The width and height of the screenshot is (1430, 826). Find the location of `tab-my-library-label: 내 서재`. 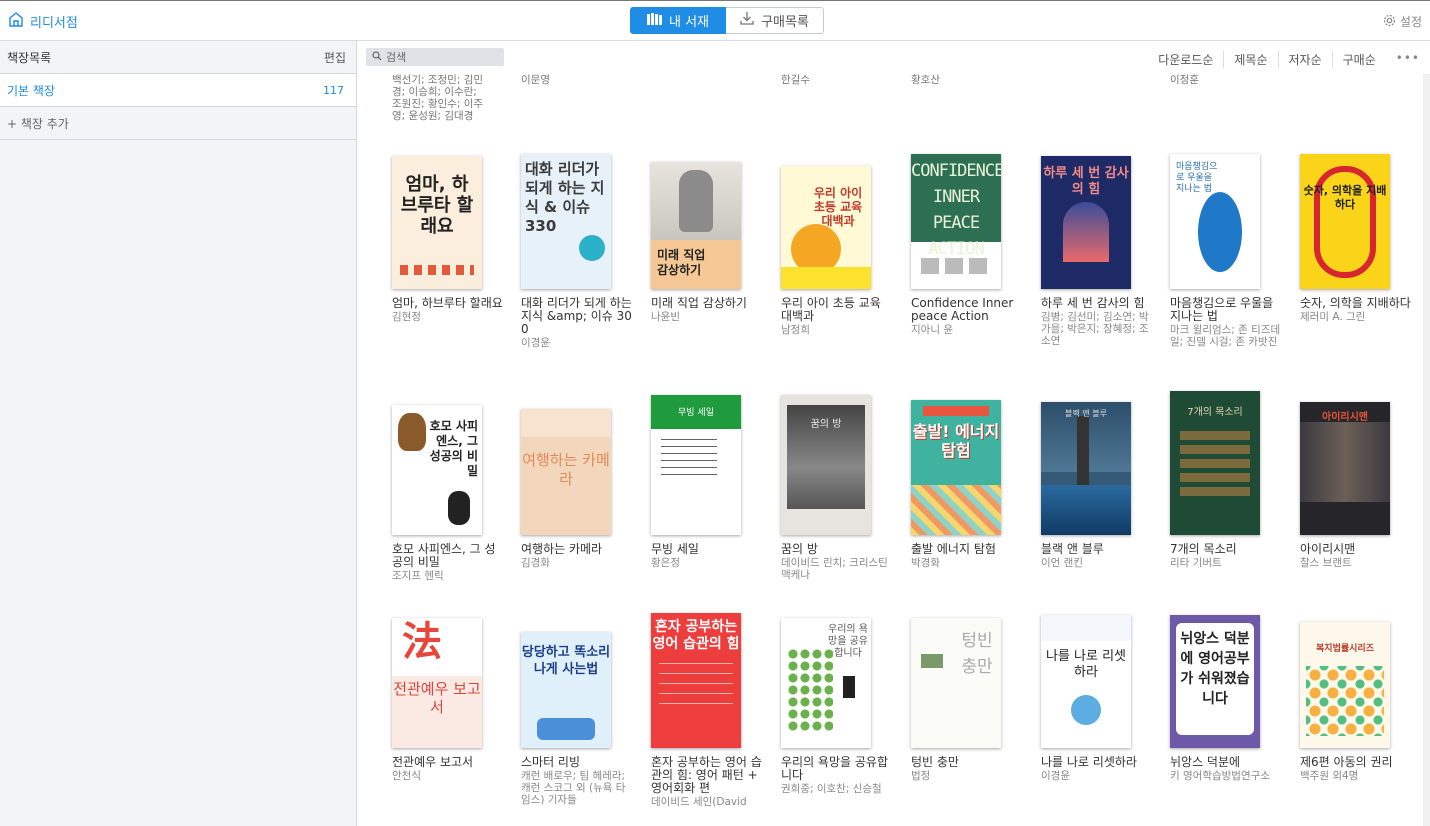

tab-my-library-label: 내 서재 is located at coordinates (688, 22).